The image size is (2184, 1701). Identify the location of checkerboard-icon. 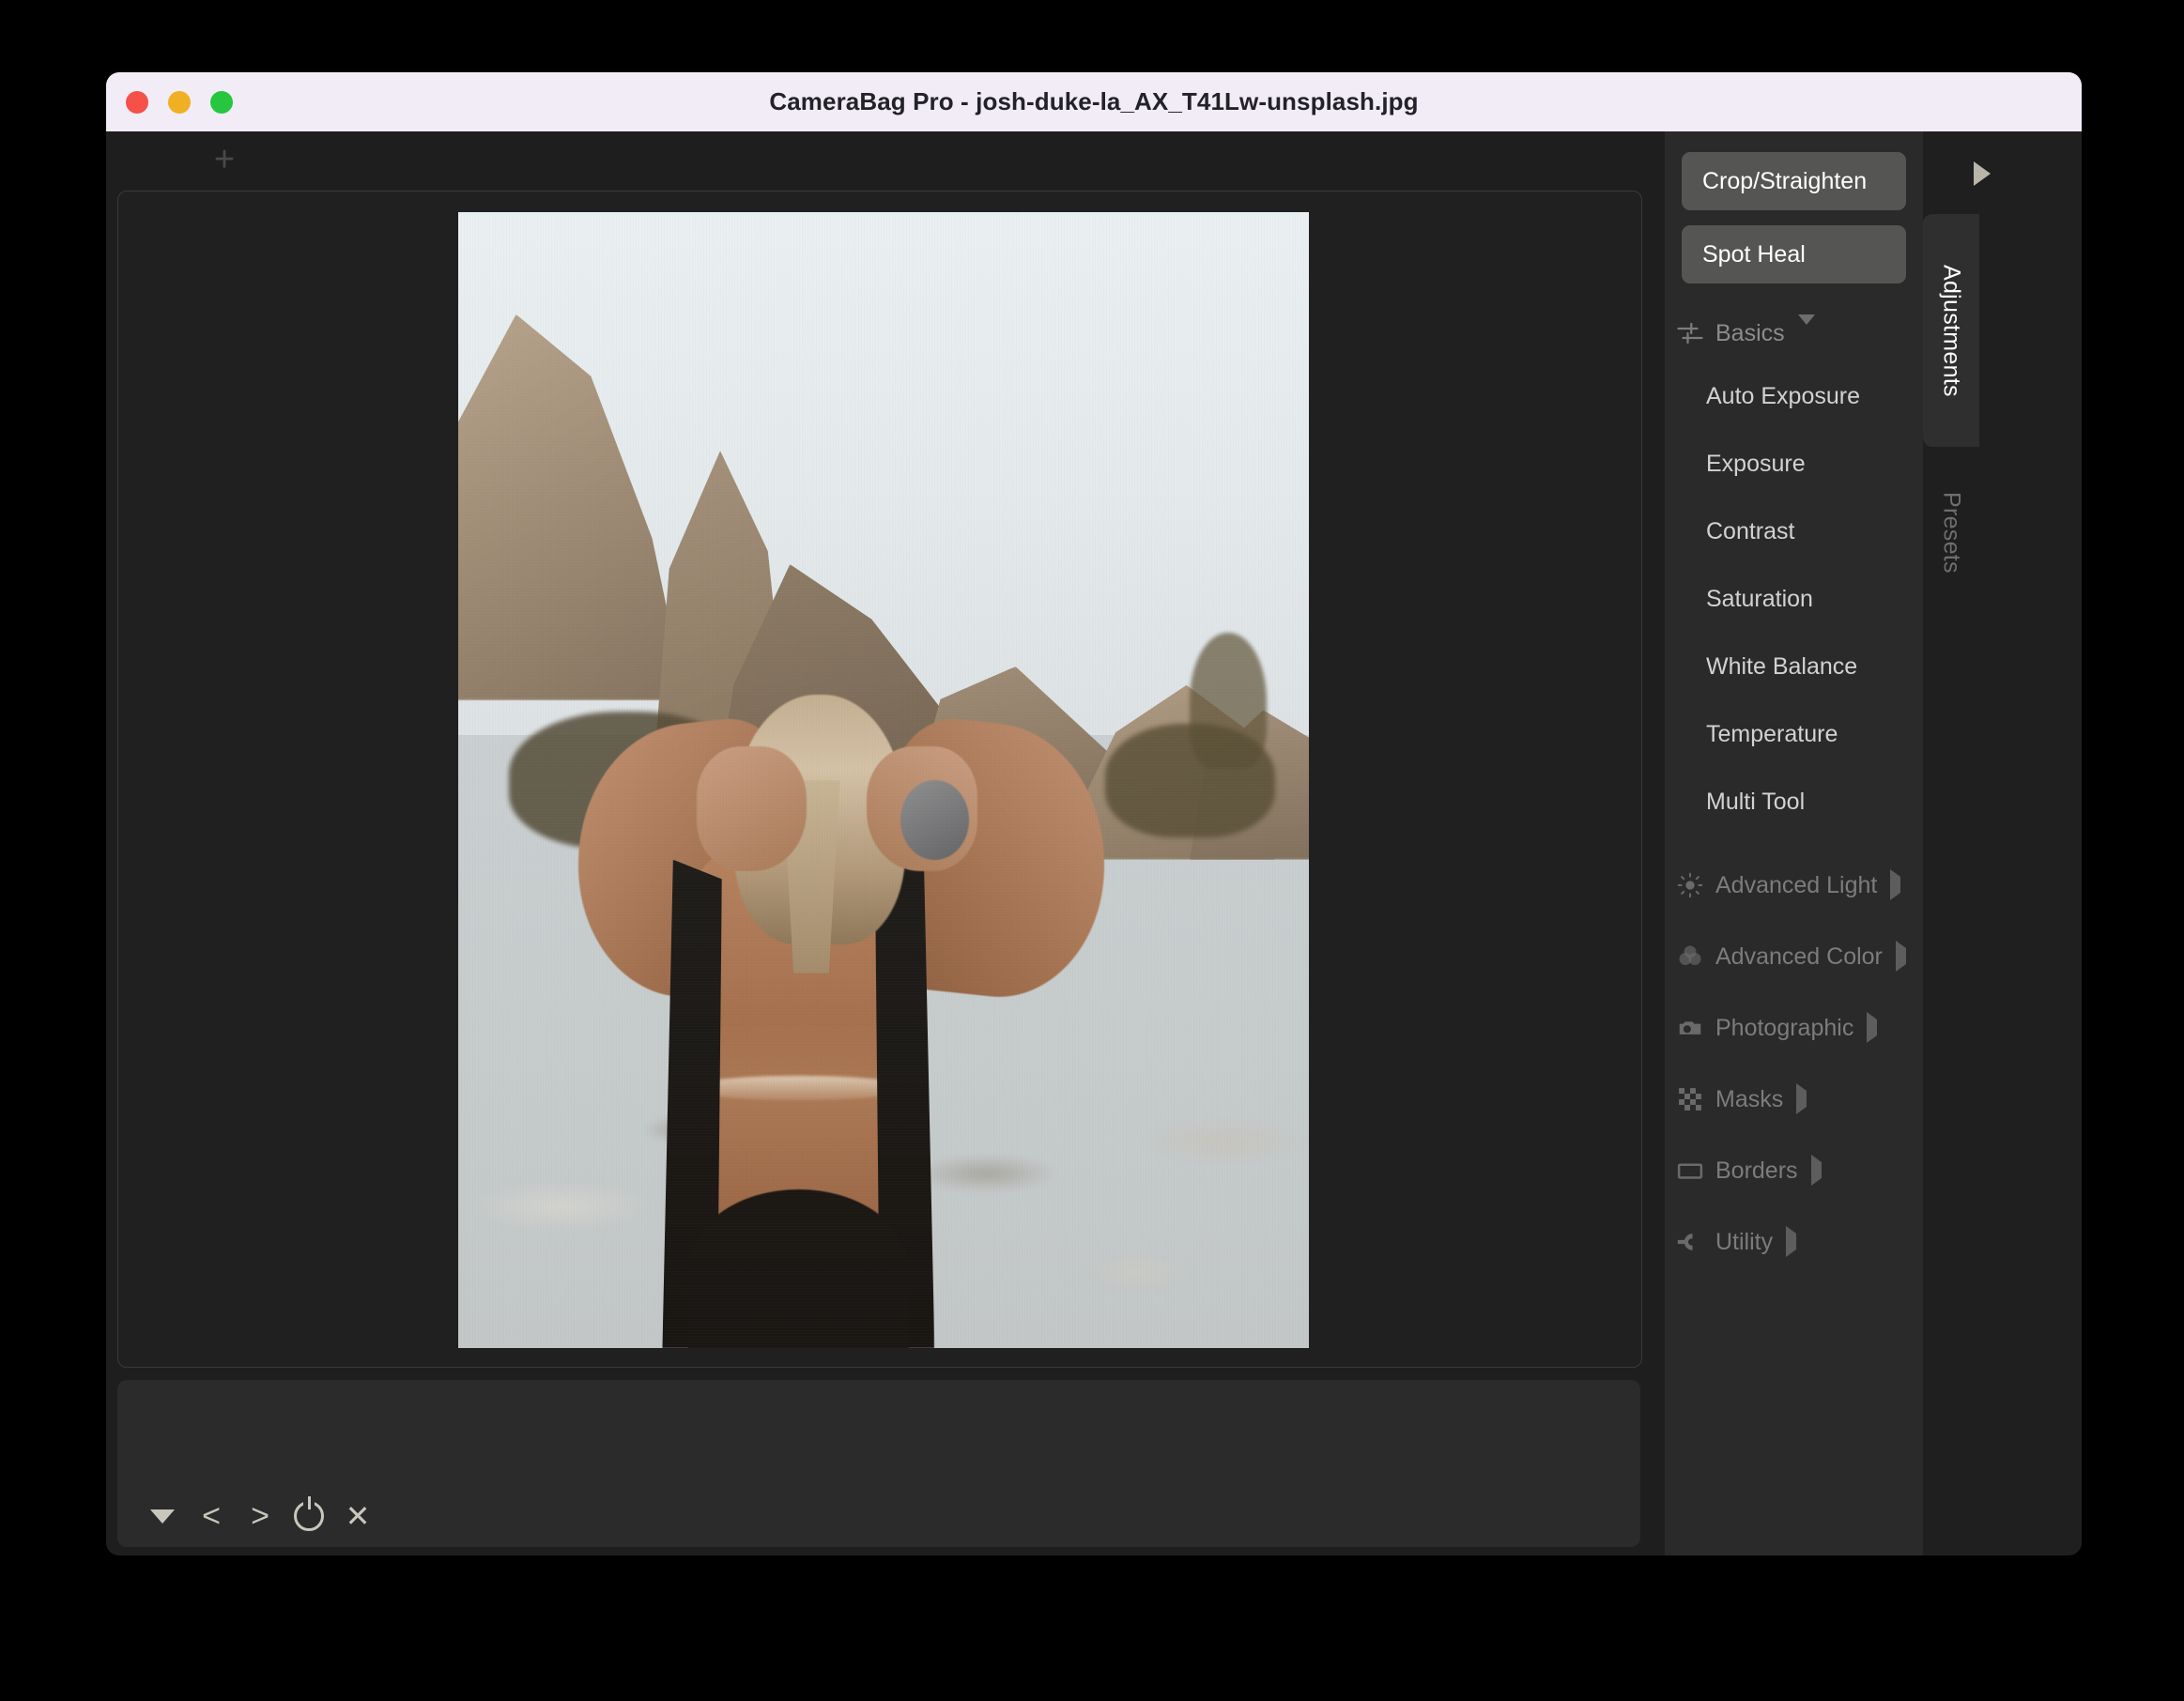
(1690, 1099).